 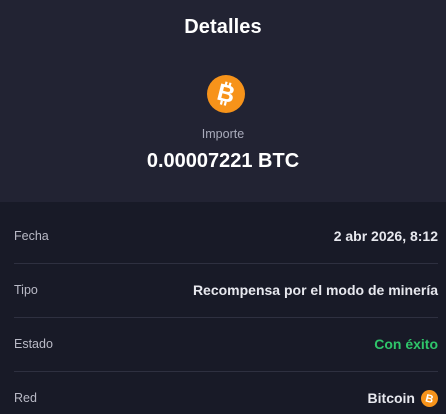 What do you see at coordinates (391, 398) in the screenshot?
I see `network-name: Bitcoin` at bounding box center [391, 398].